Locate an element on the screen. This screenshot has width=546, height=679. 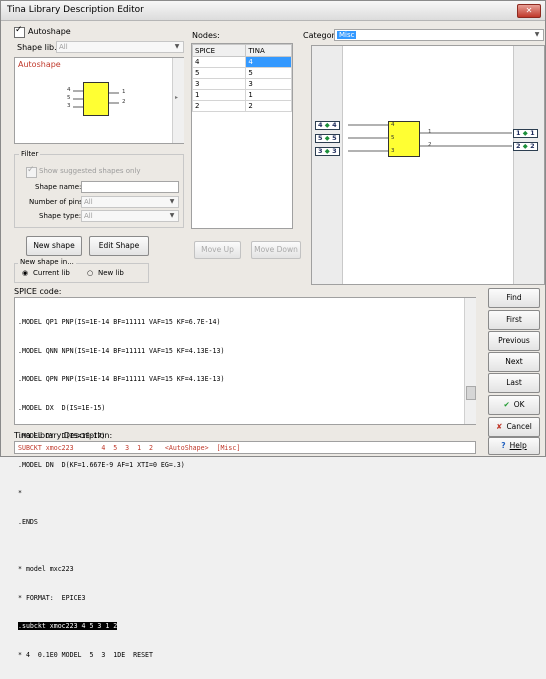
scrollbar-thumb is located at coordinates (471, 393).